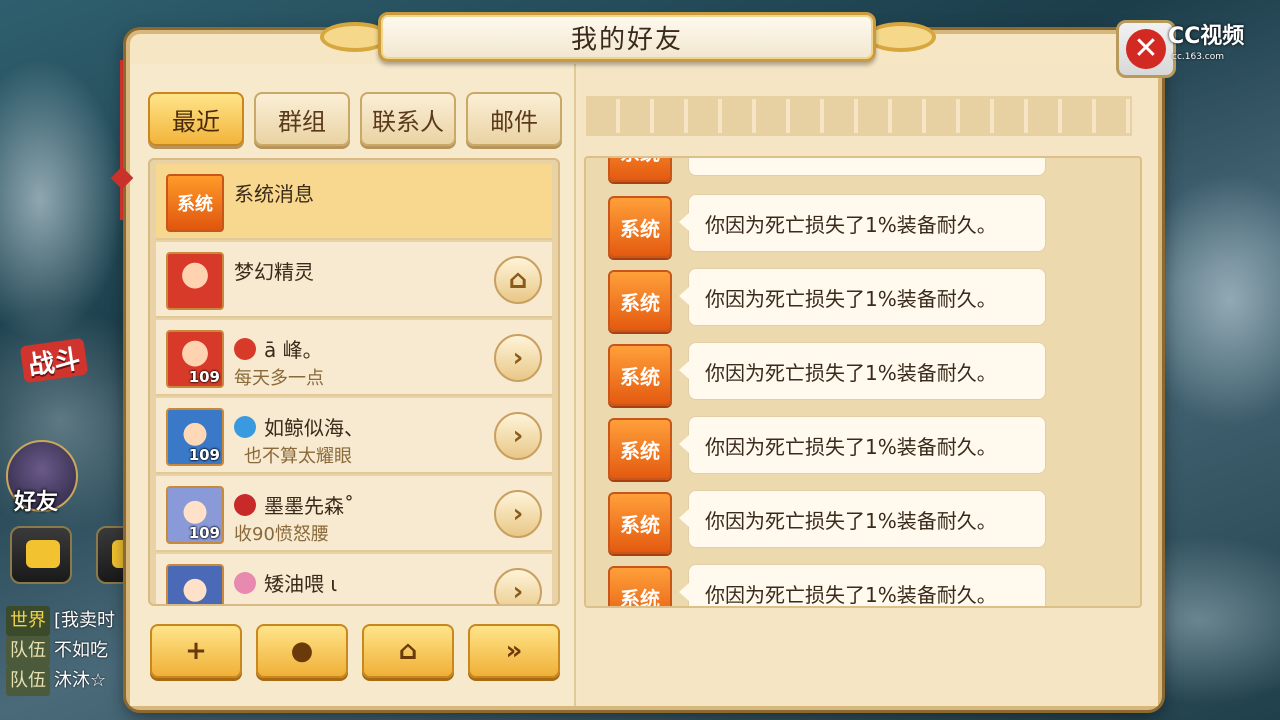 The width and height of the screenshot is (1280, 720). What do you see at coordinates (122, 140) in the screenshot?
I see `lantern-decoration` at bounding box center [122, 140].